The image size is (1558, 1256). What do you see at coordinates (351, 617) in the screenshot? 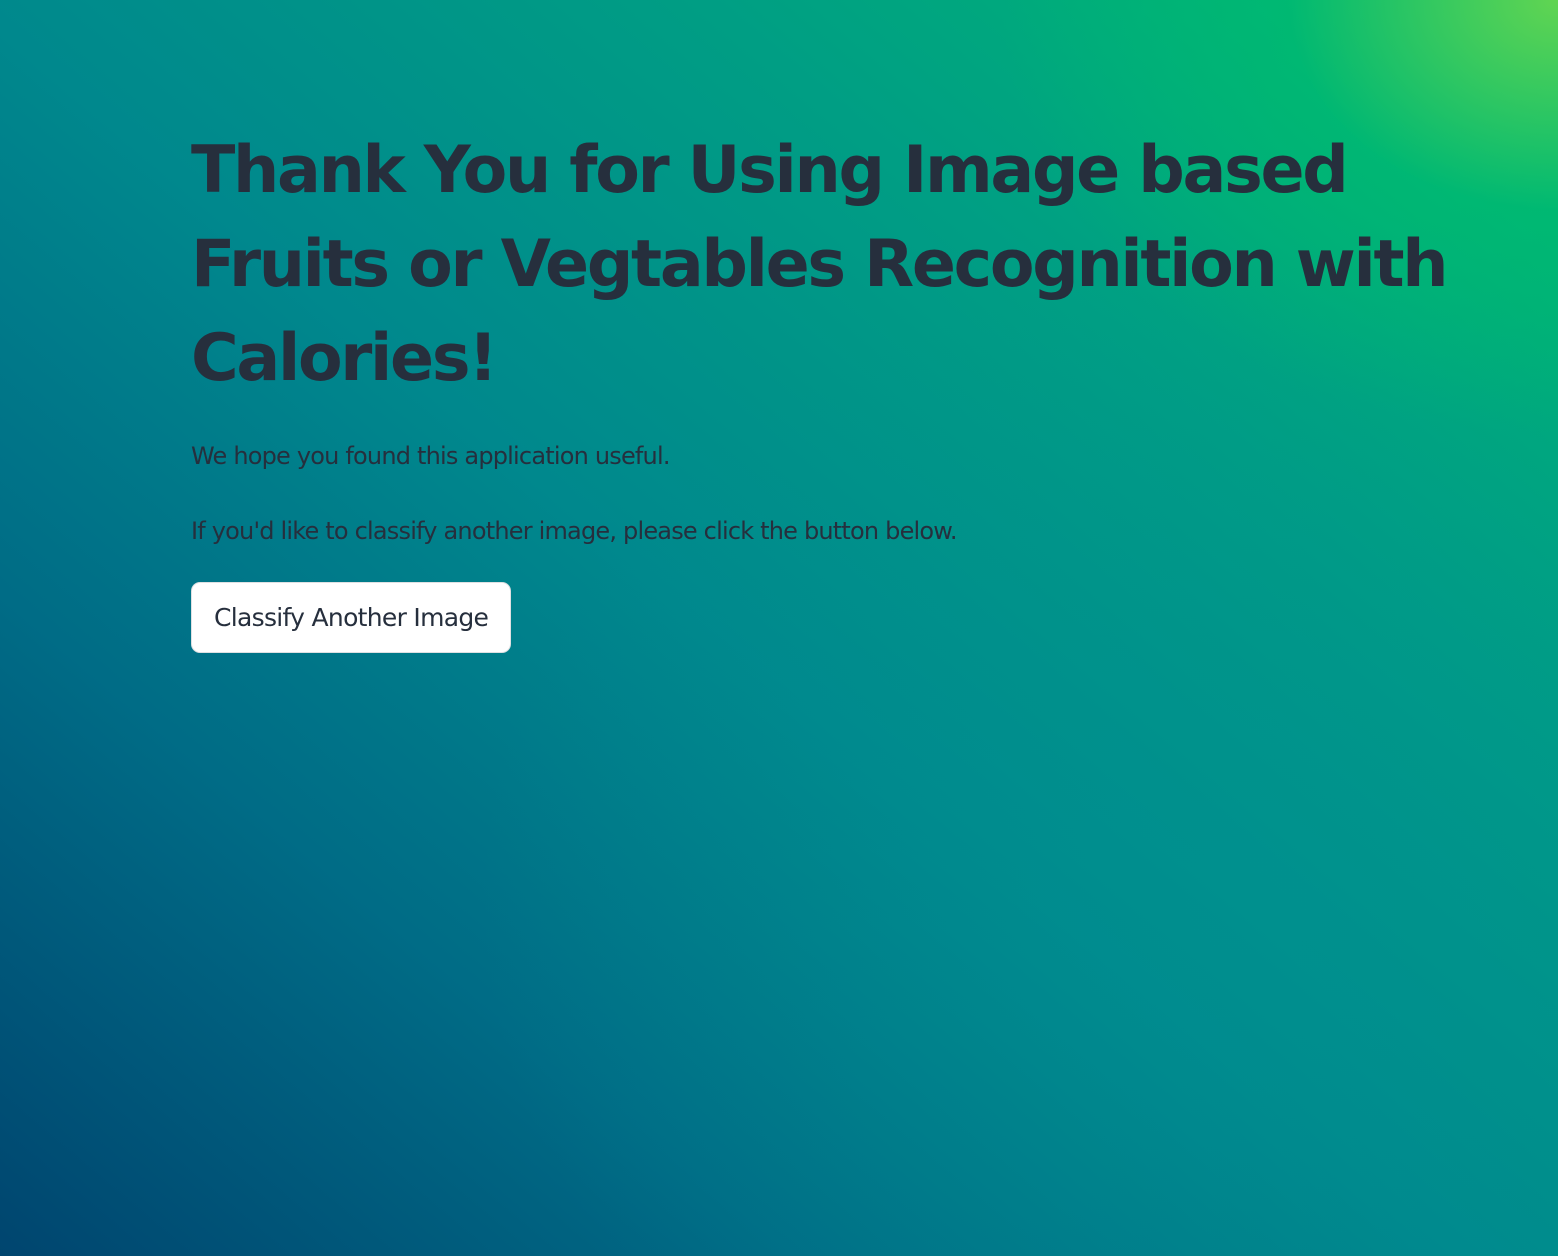
I see `classify-another-image-button: Classify Another Image` at bounding box center [351, 617].